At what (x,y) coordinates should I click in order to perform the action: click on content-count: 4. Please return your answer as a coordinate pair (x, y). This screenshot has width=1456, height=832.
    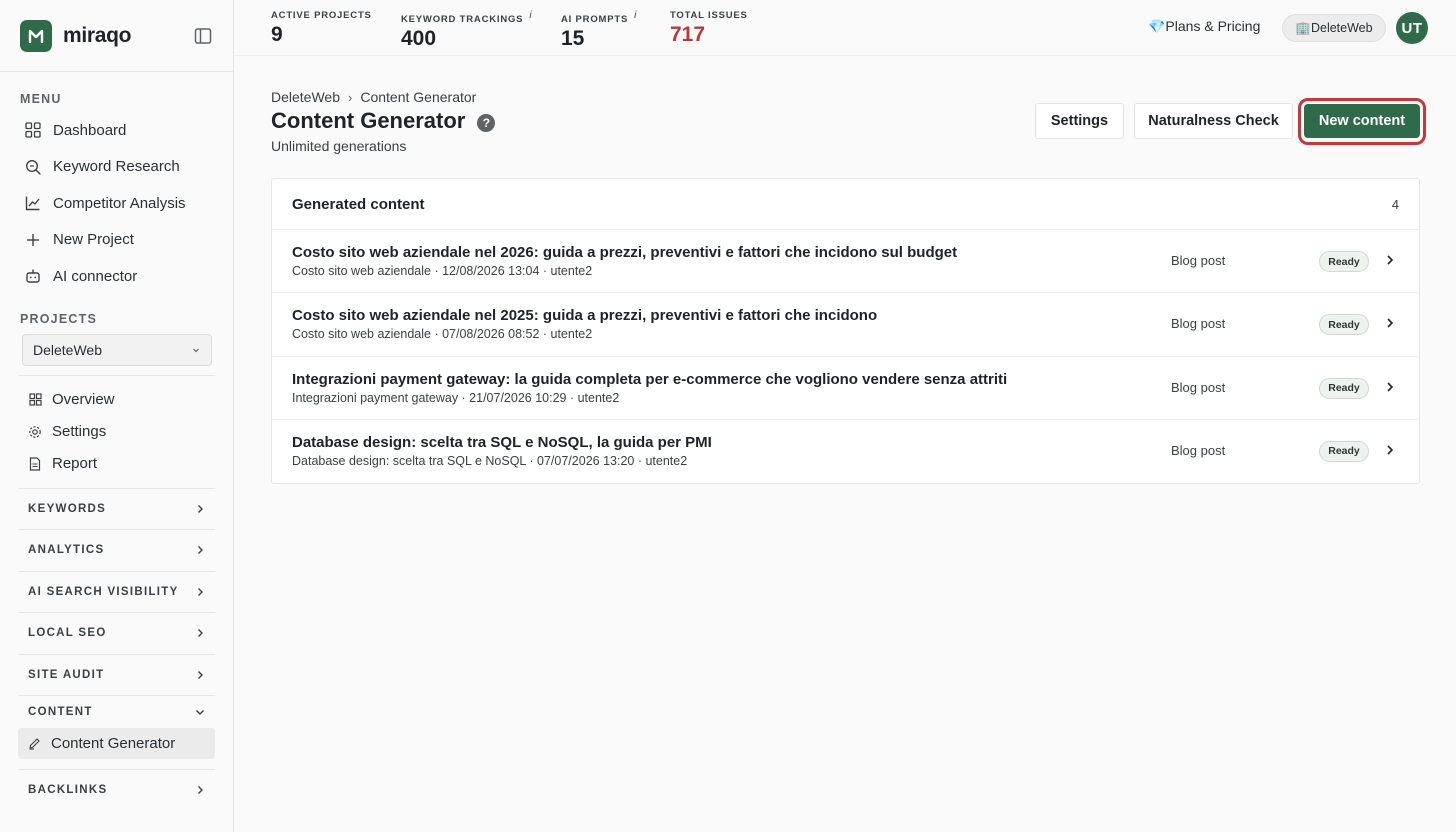
    Looking at the image, I should click on (1395, 204).